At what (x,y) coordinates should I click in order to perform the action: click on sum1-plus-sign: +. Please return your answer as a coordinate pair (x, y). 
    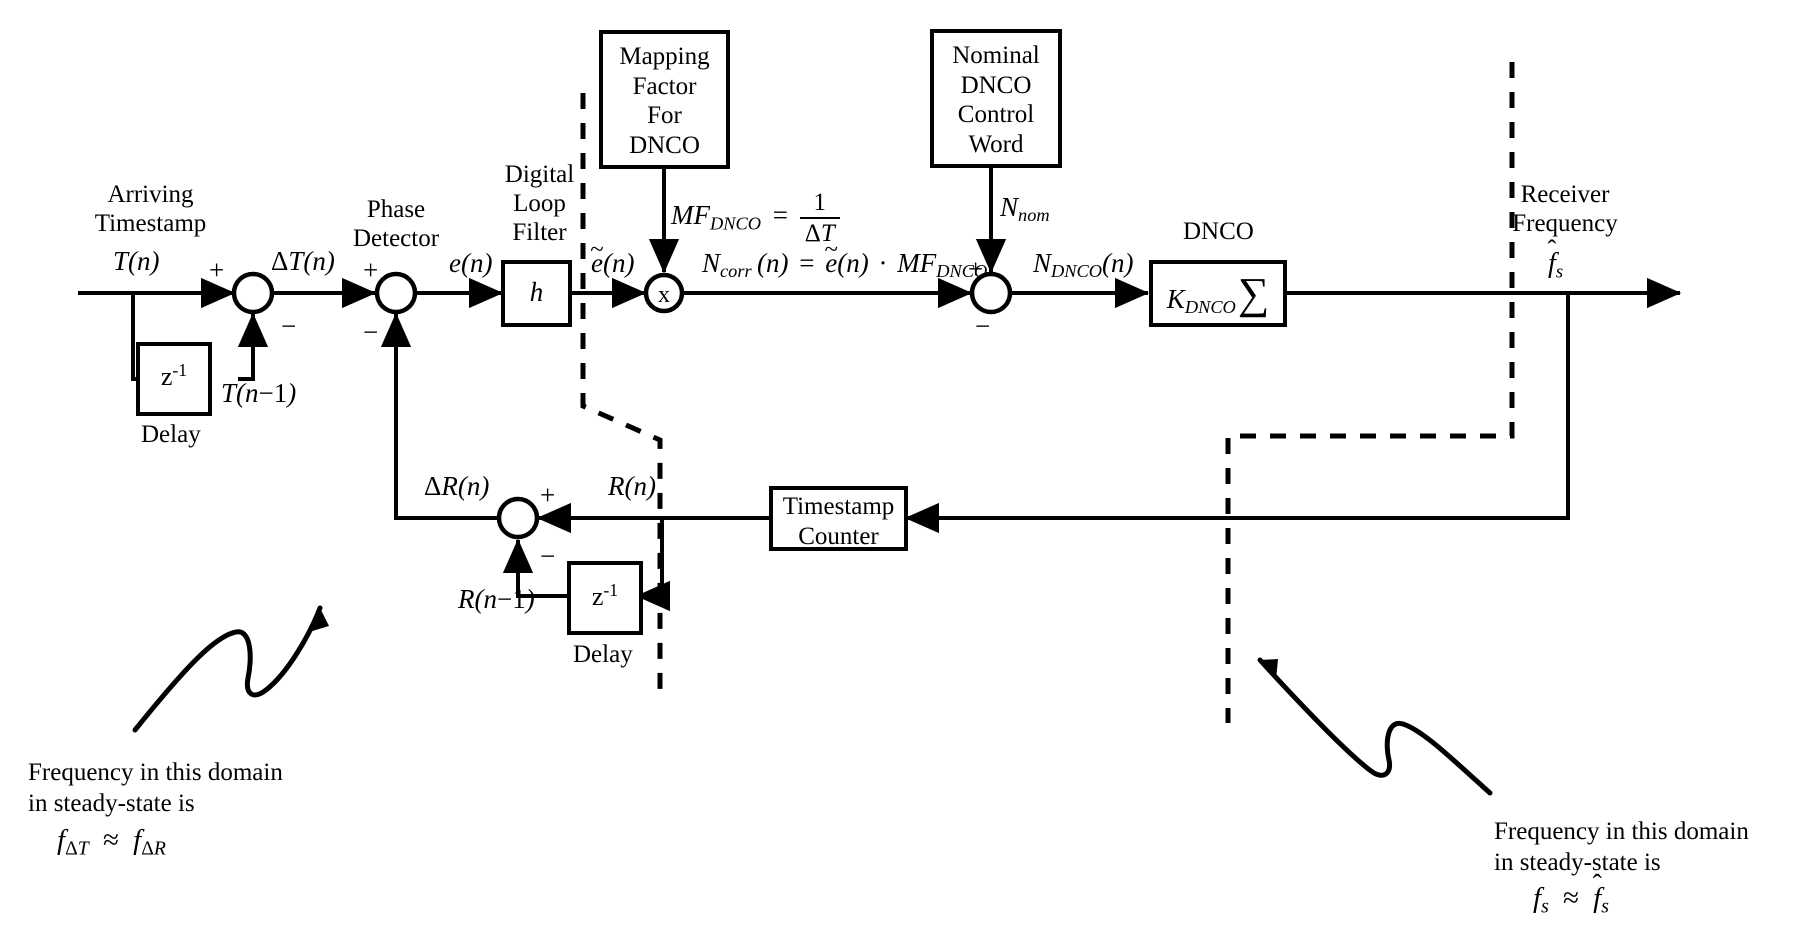
    Looking at the image, I should click on (217, 270).